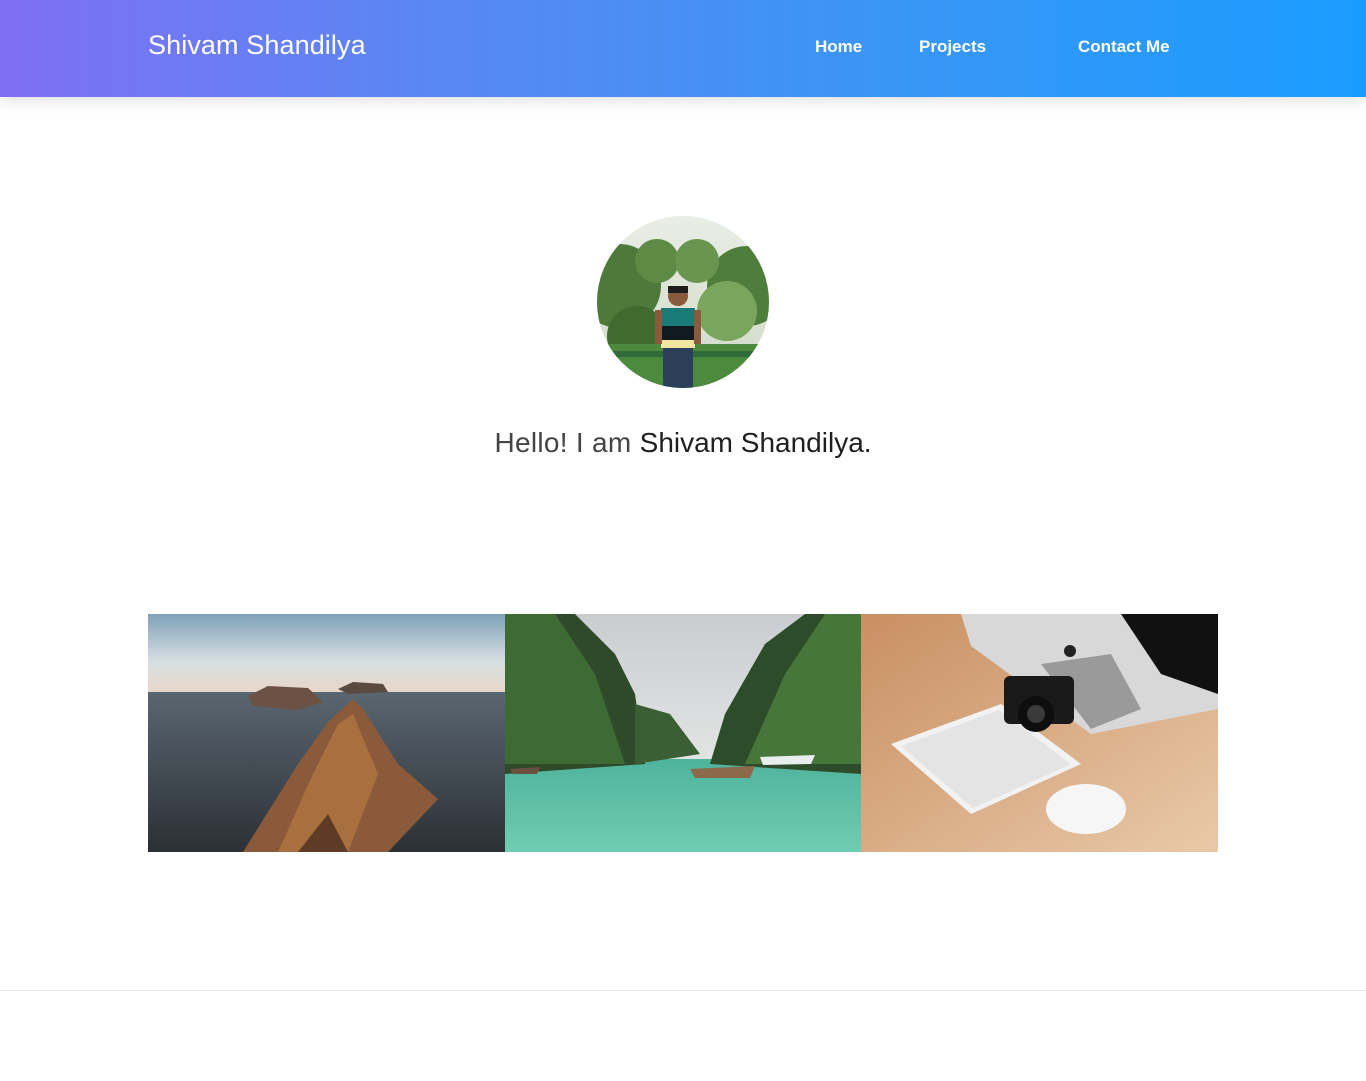 This screenshot has width=1366, height=1081. What do you see at coordinates (683, 990) in the screenshot?
I see `footer-divider` at bounding box center [683, 990].